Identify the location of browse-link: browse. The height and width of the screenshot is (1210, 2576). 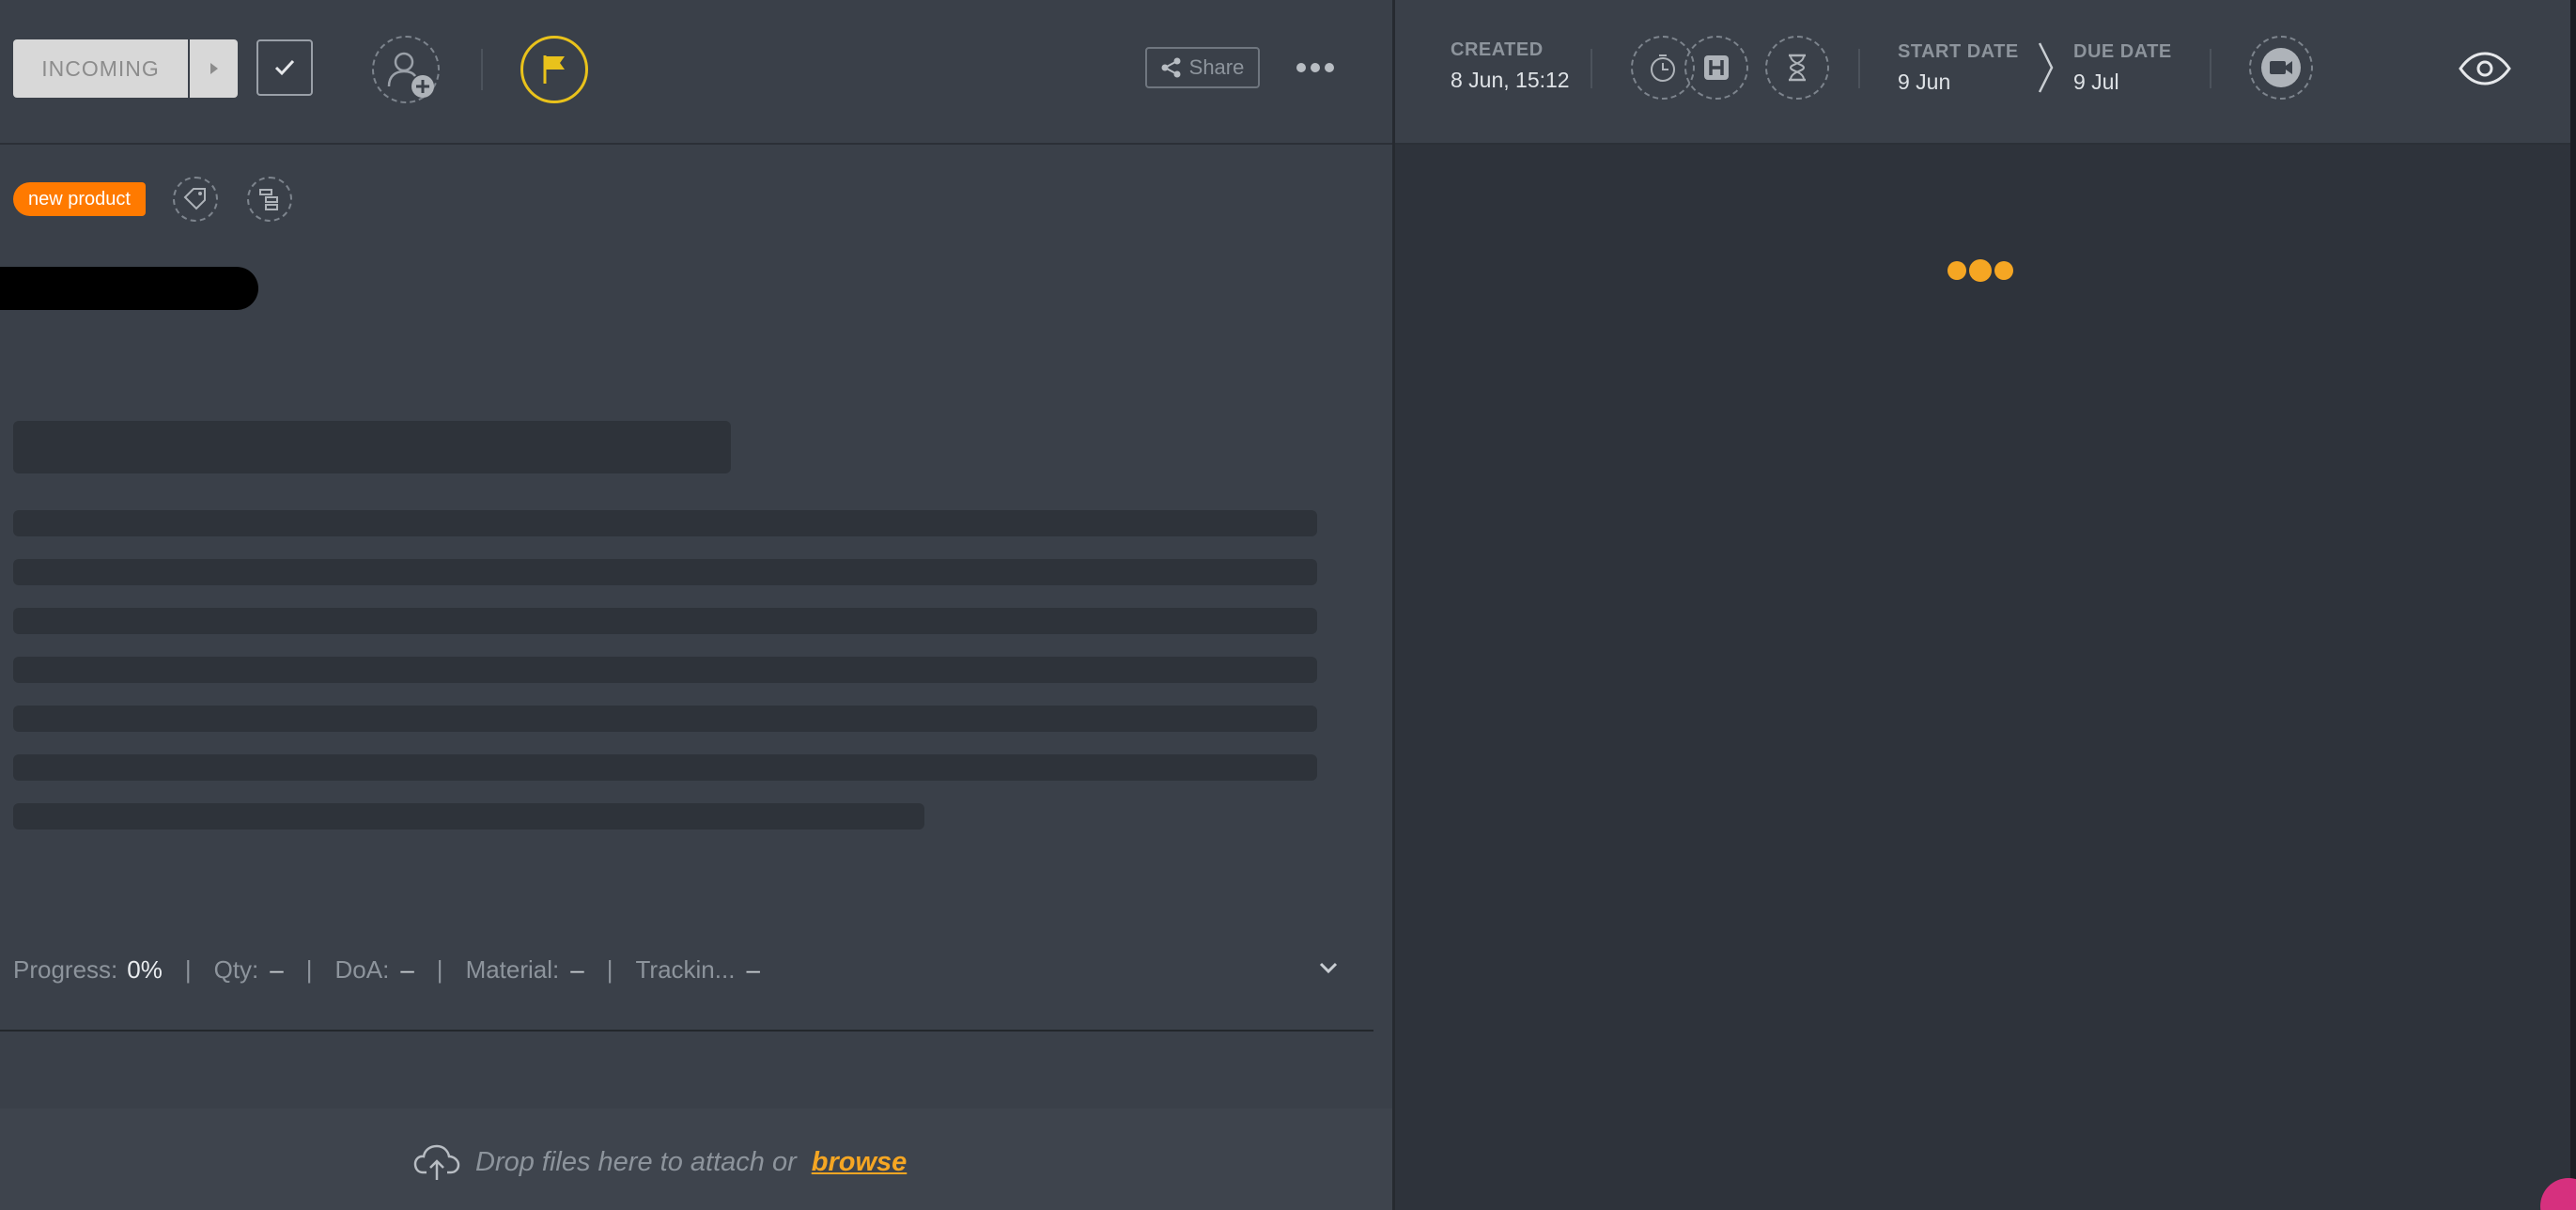
(860, 1162).